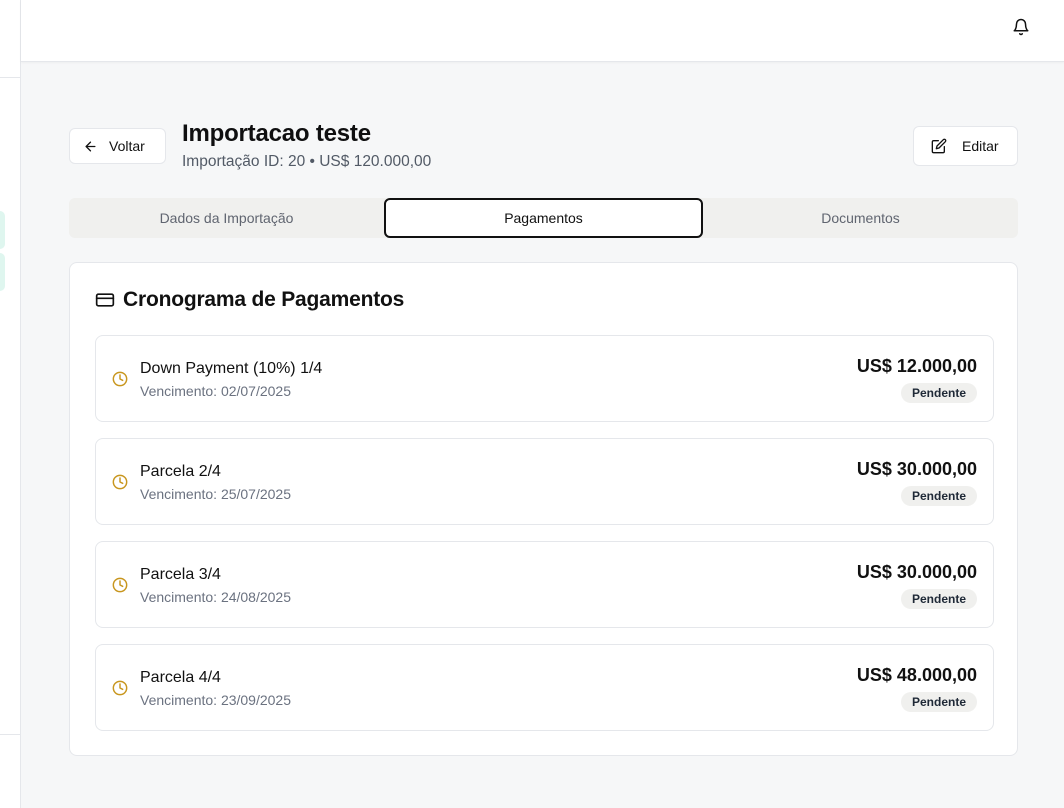 This screenshot has width=1064, height=808. Describe the element at coordinates (916, 366) in the screenshot. I see `payment-amount: US$ 12.000,00` at that location.